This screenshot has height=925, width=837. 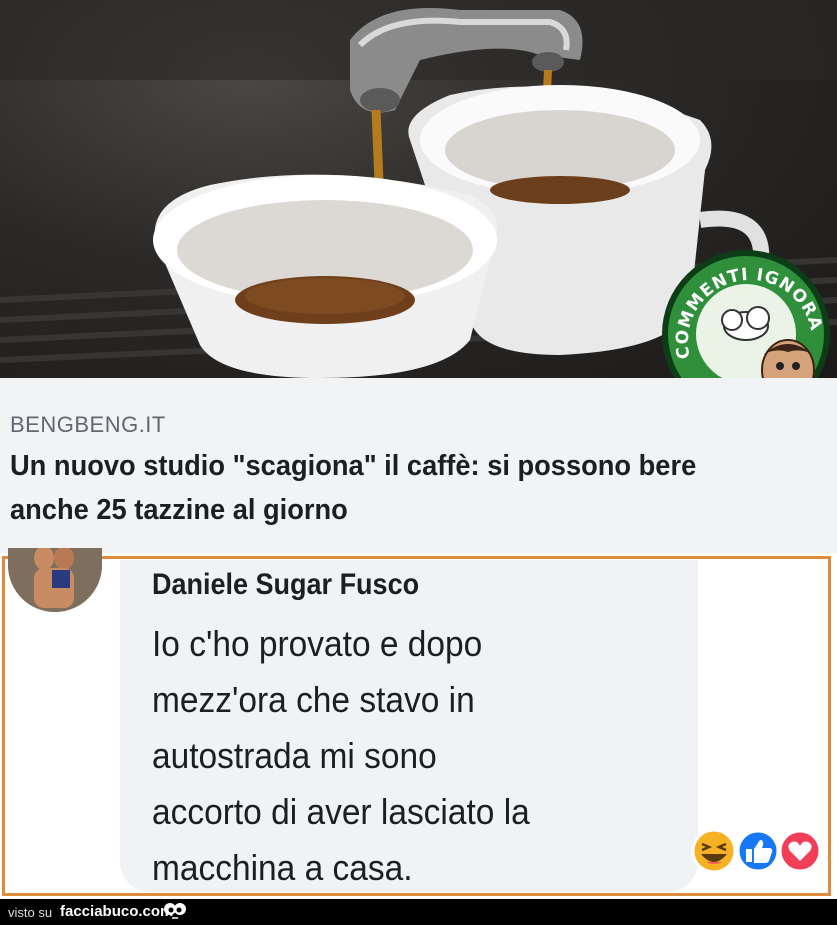 I want to click on comment-line: macchina a casa., so click(x=282, y=867).